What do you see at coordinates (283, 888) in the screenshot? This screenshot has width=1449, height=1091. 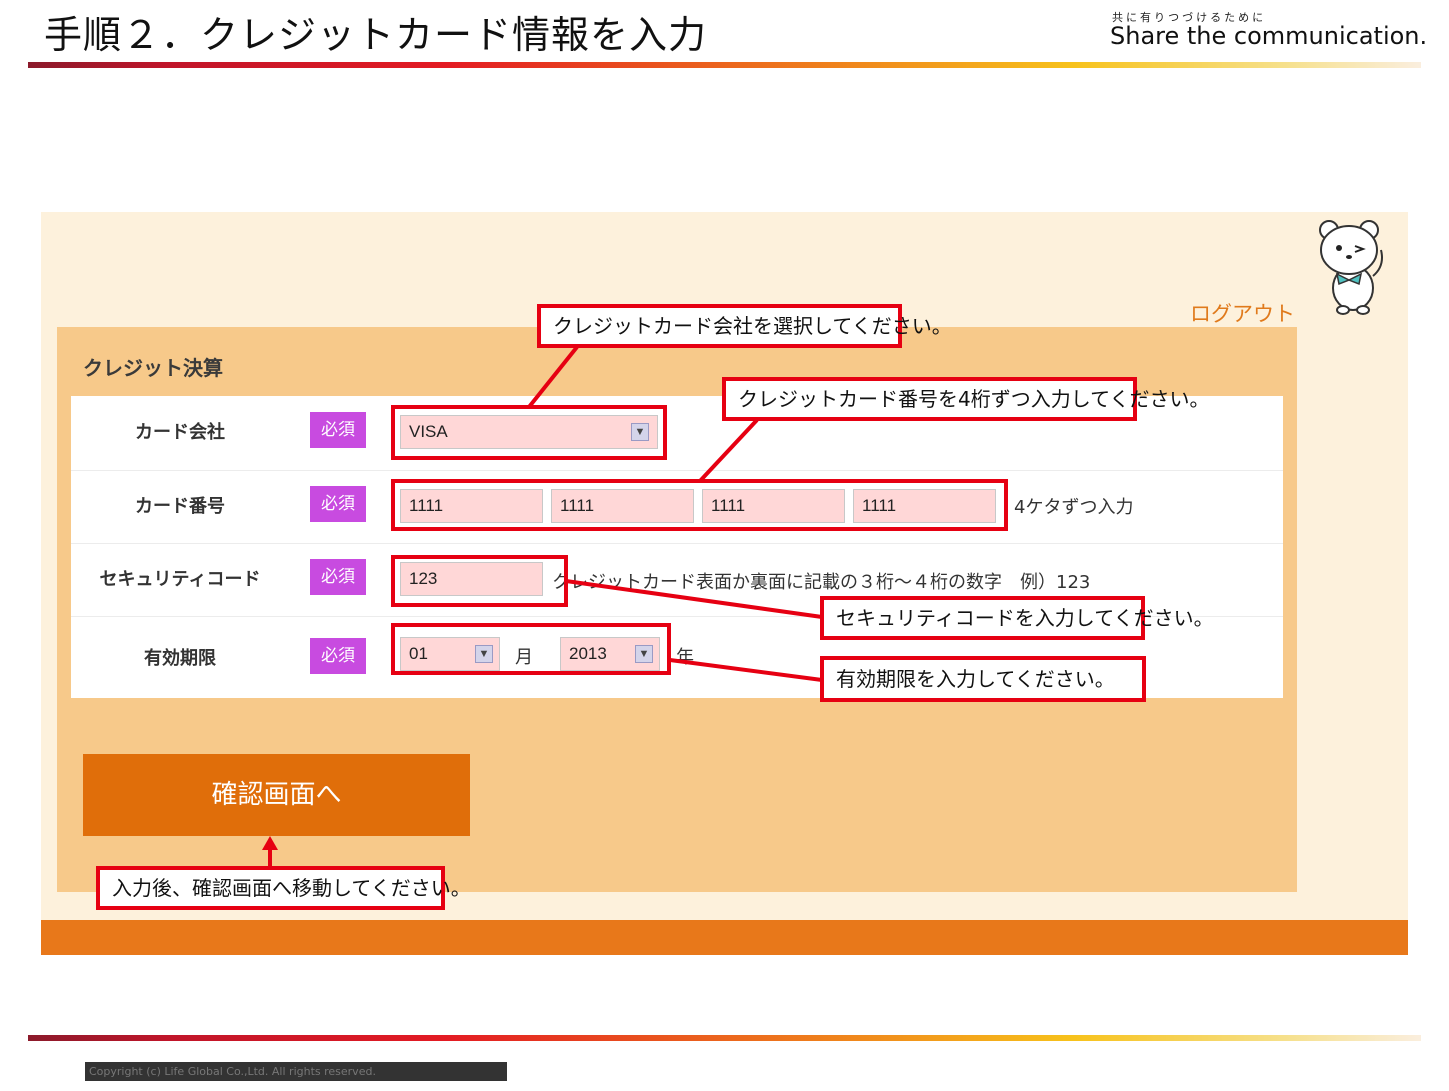 I see `callout-confirm: 入力後、確認画面へ移動してください。` at bounding box center [283, 888].